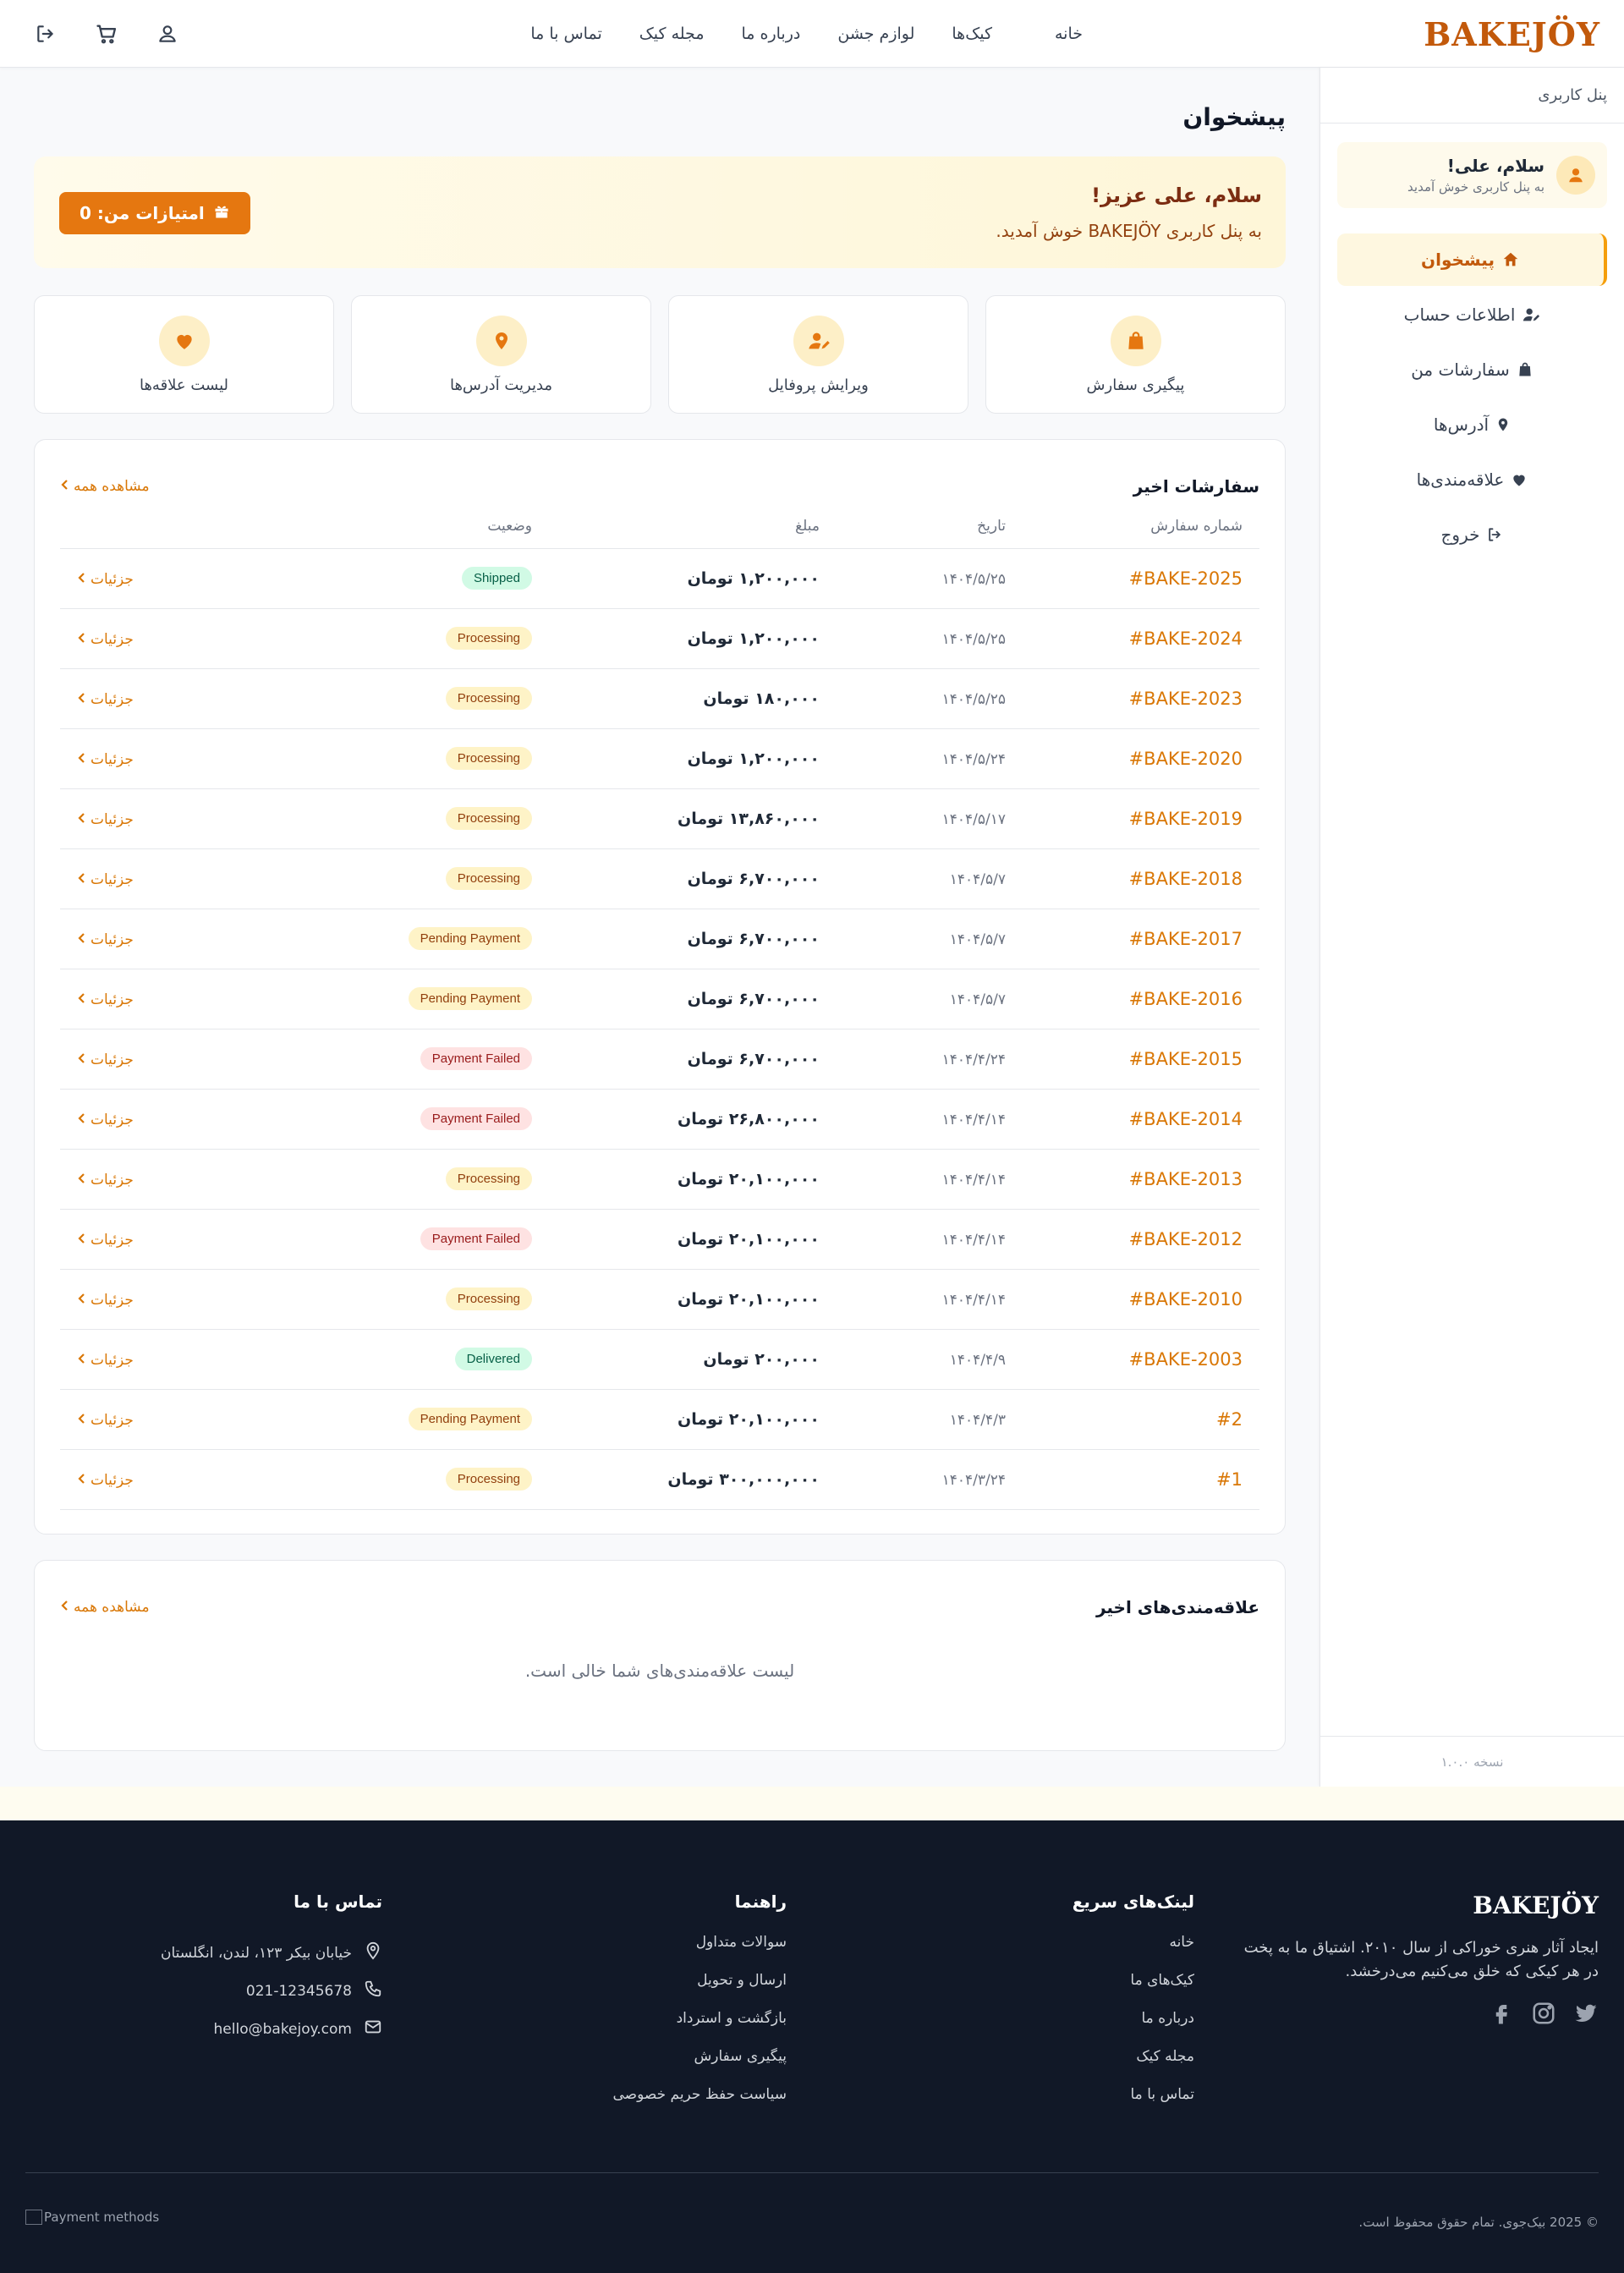 The height and width of the screenshot is (2273, 1624). Describe the element at coordinates (105, 487) in the screenshot. I see `orders-view-all-link: مشاهده همه` at that location.